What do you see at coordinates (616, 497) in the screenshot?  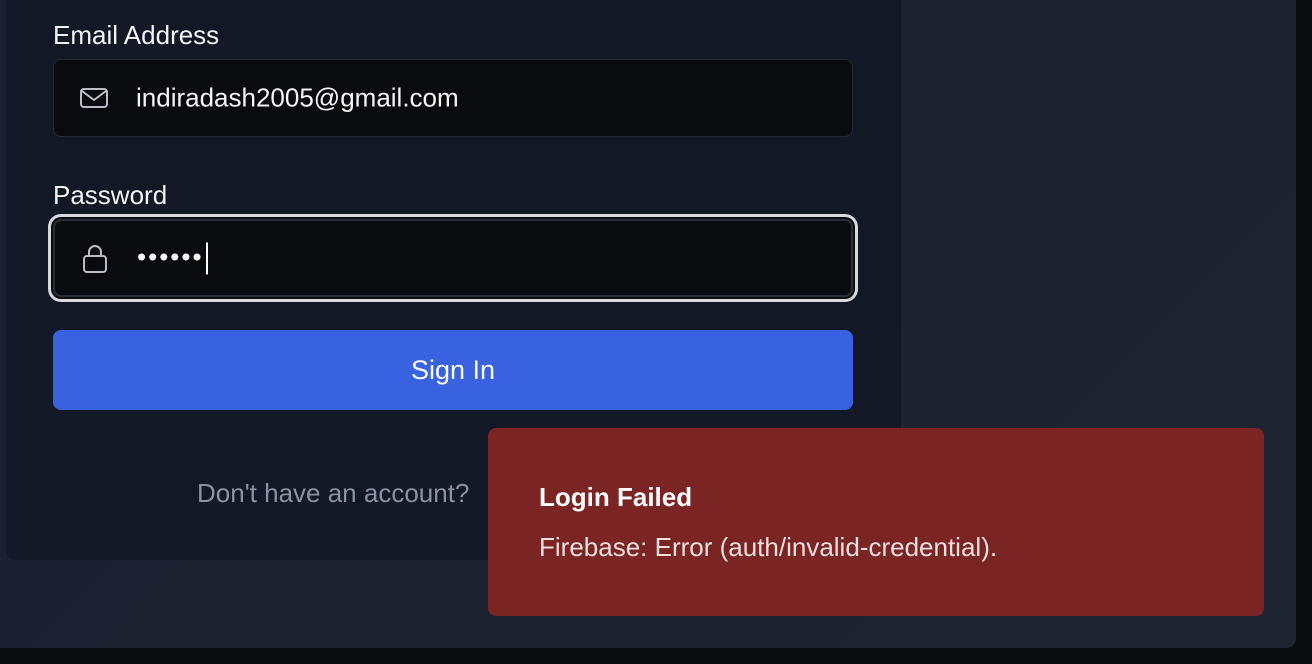 I see `toast-title: Login Failed` at bounding box center [616, 497].